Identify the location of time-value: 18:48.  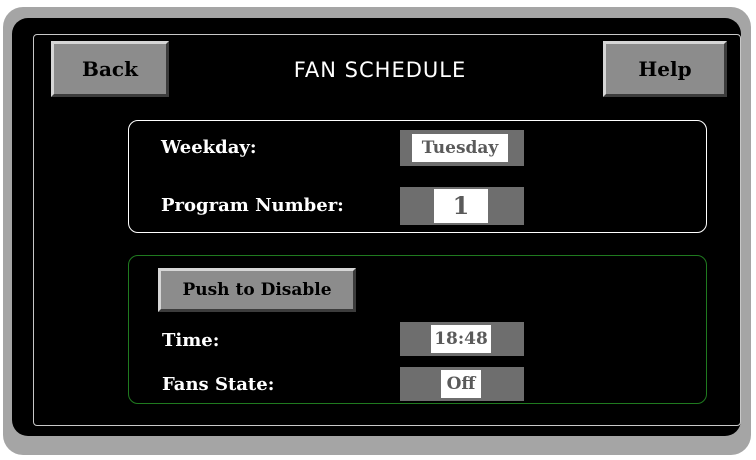
(461, 339).